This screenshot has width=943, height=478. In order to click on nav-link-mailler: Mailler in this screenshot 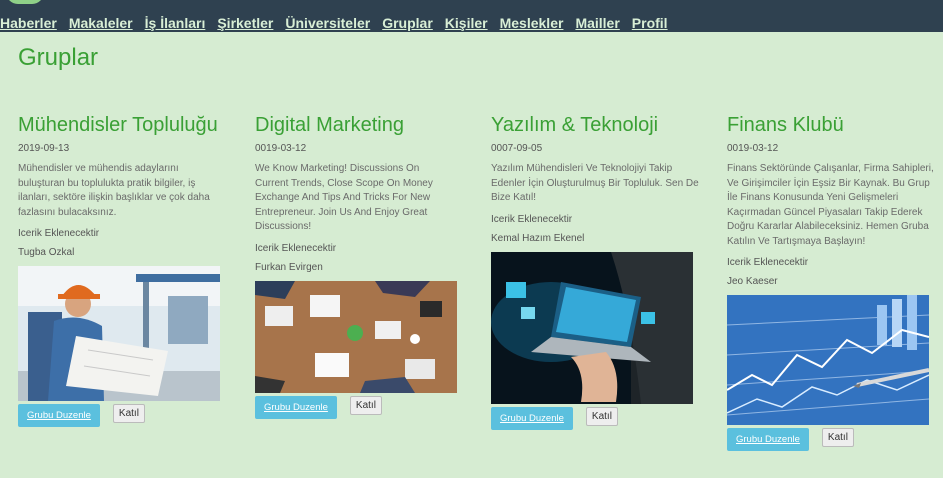, I will do `click(597, 23)`.